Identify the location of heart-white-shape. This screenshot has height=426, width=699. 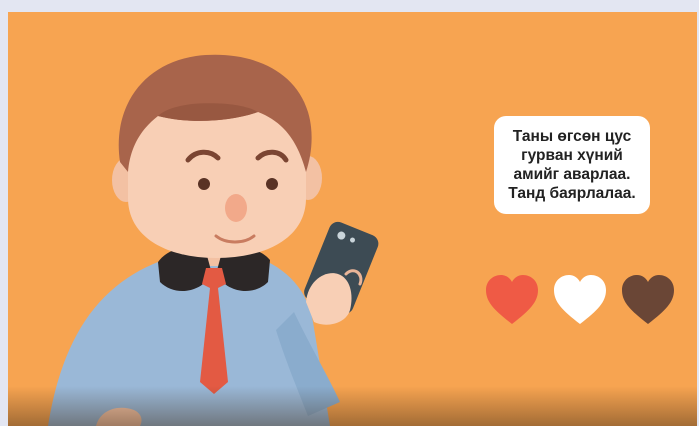
(580, 299).